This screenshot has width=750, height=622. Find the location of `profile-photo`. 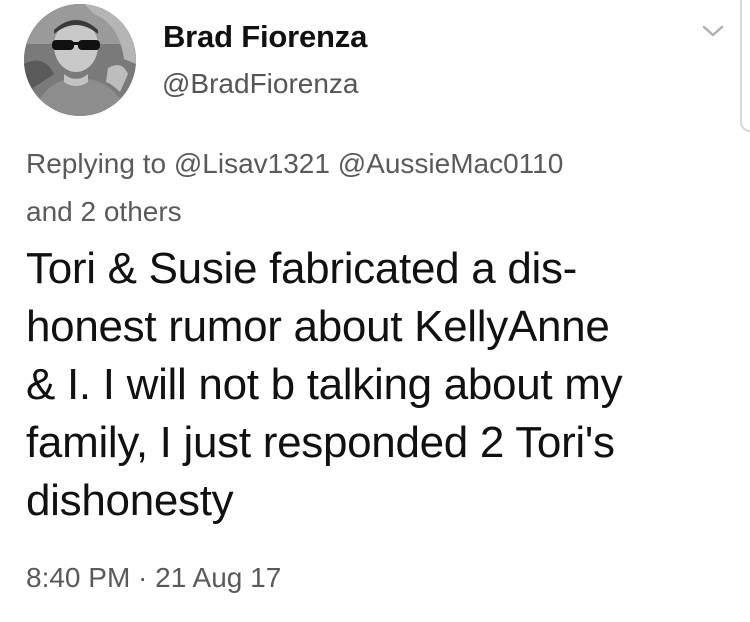

profile-photo is located at coordinates (80, 60).